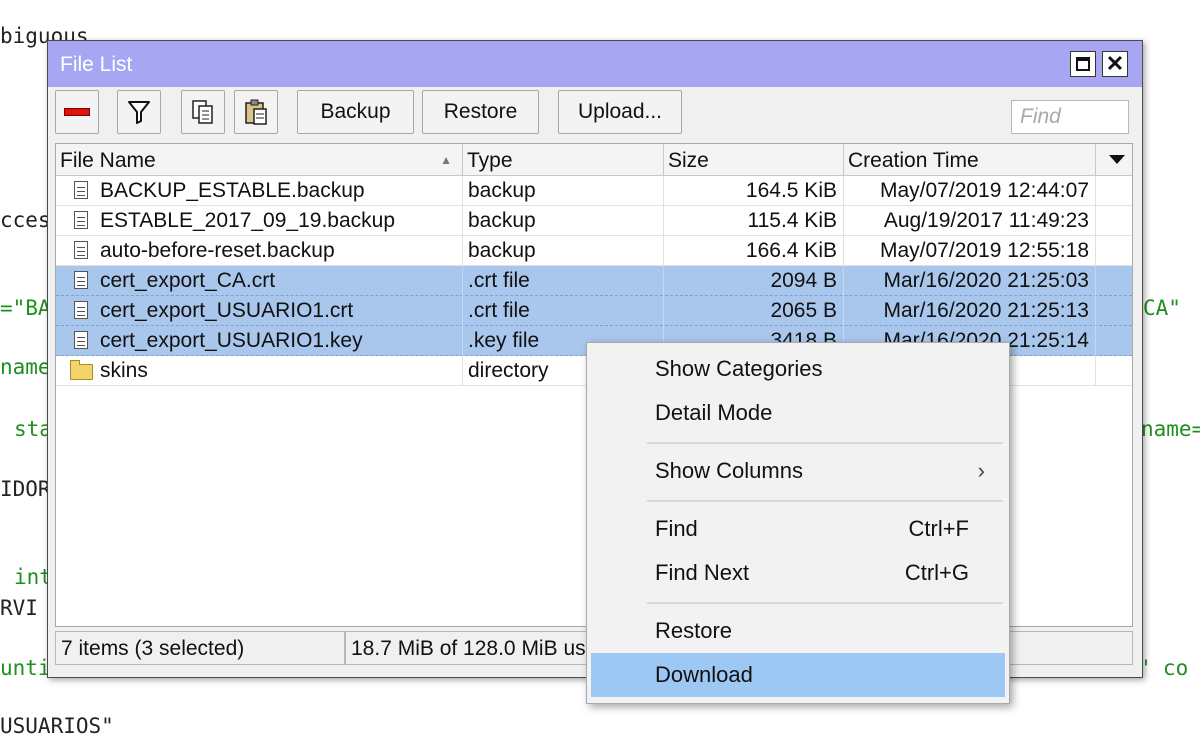 The width and height of the screenshot is (1200, 738). I want to click on remove-button, so click(77, 112).